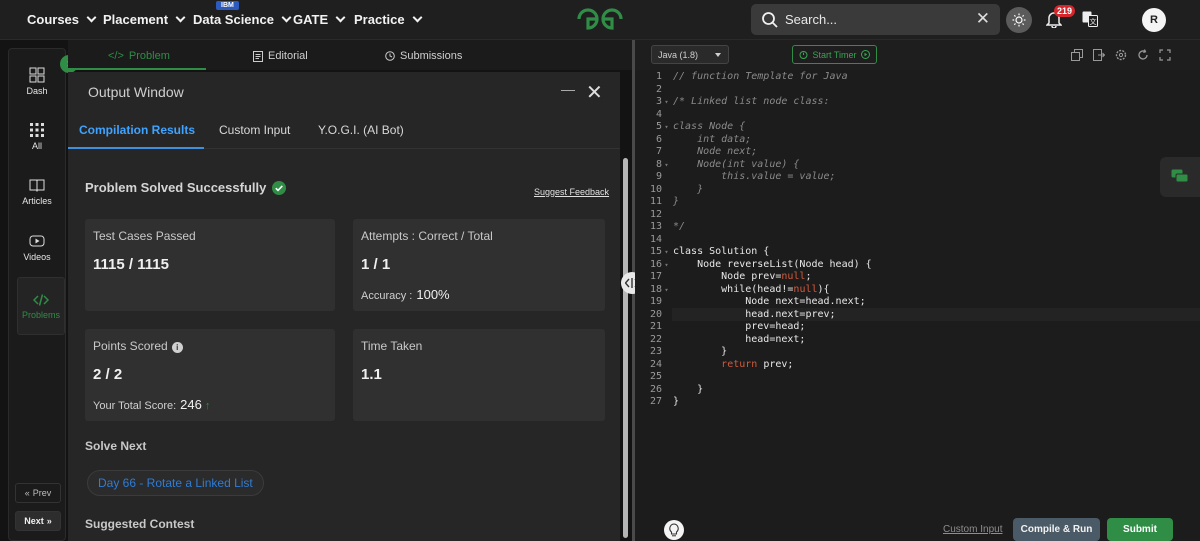 The height and width of the screenshot is (541, 1200). What do you see at coordinates (594, 93) in the screenshot?
I see `close-icon: ✕` at bounding box center [594, 93].